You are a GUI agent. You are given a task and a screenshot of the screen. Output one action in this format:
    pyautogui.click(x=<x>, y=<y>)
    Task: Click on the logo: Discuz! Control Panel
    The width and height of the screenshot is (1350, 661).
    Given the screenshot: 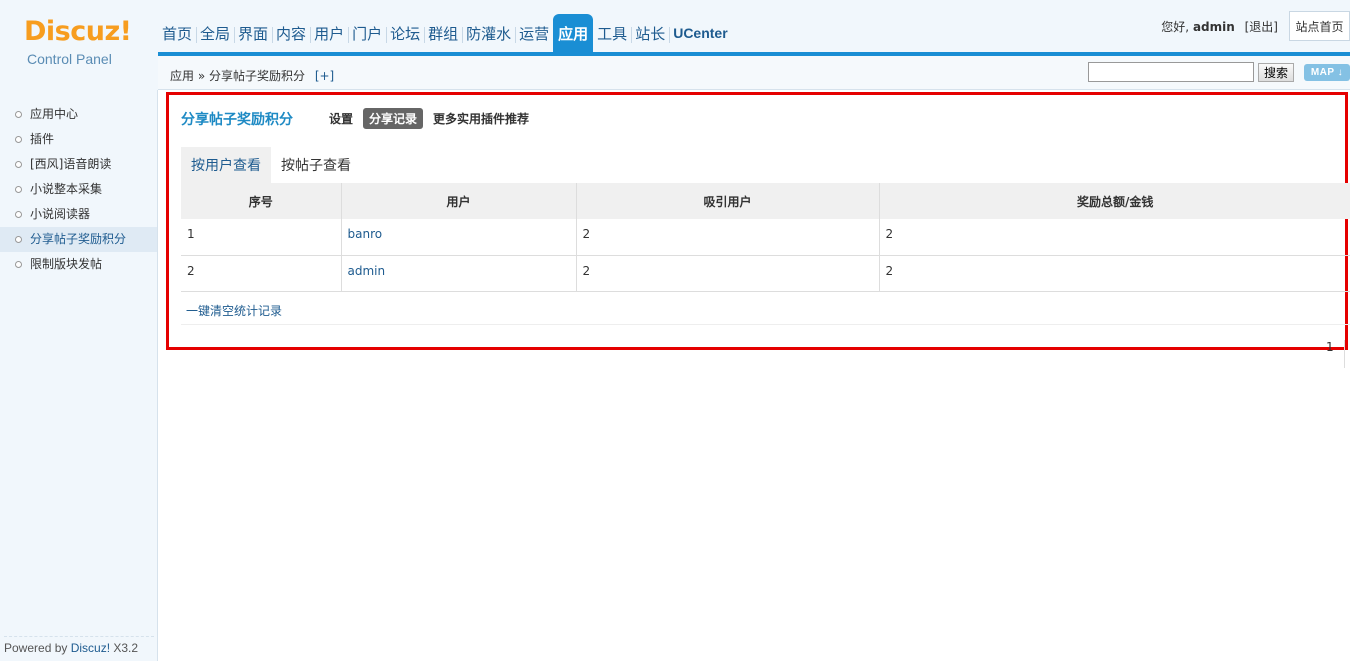 What is the action you would take?
    pyautogui.click(x=79, y=45)
    